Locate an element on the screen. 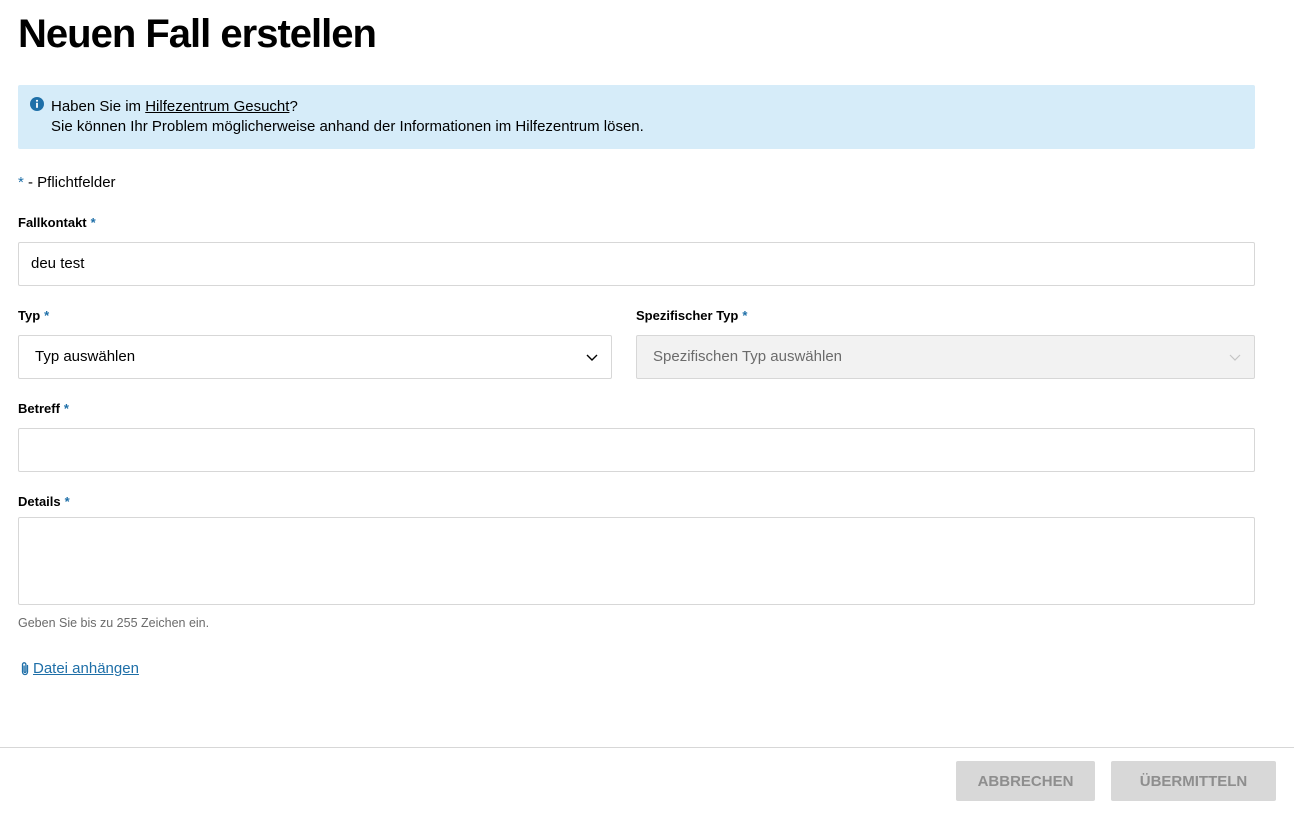 The height and width of the screenshot is (819, 1294). help-center-link: Hilfezentrum Gesucht is located at coordinates (217, 106).